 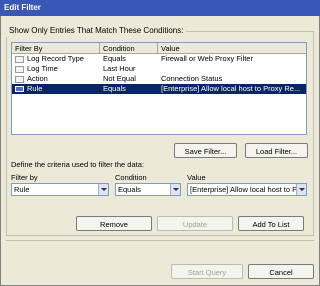 I want to click on row-filter-by: Log Record Type, so click(x=55, y=58).